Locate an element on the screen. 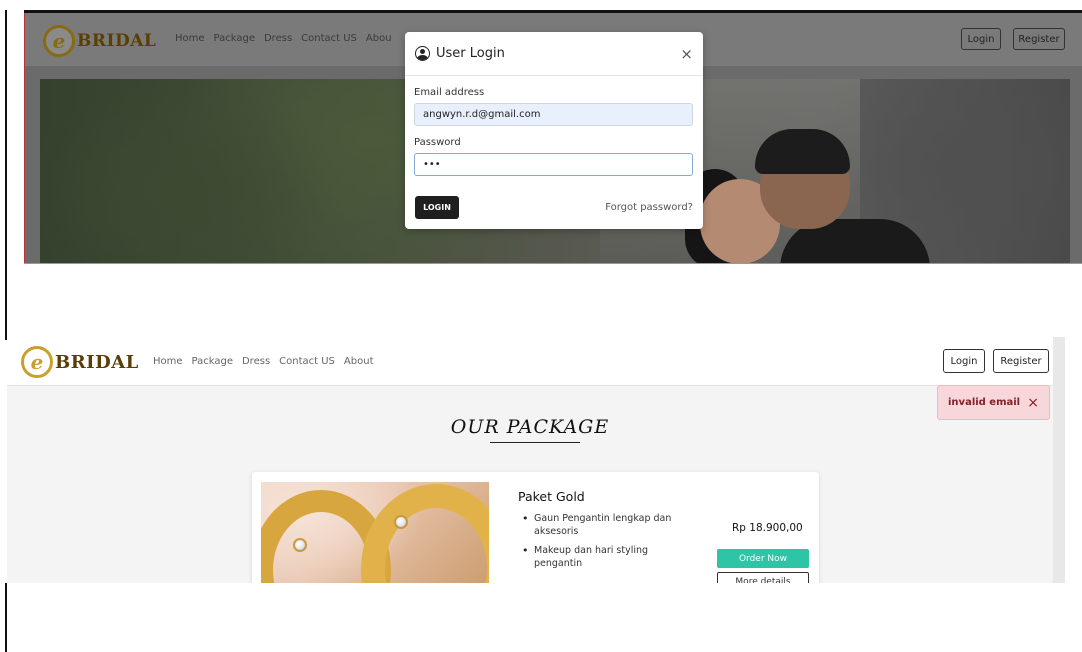 The image size is (1082, 652). error-toast: invalid email × is located at coordinates (993, 402).